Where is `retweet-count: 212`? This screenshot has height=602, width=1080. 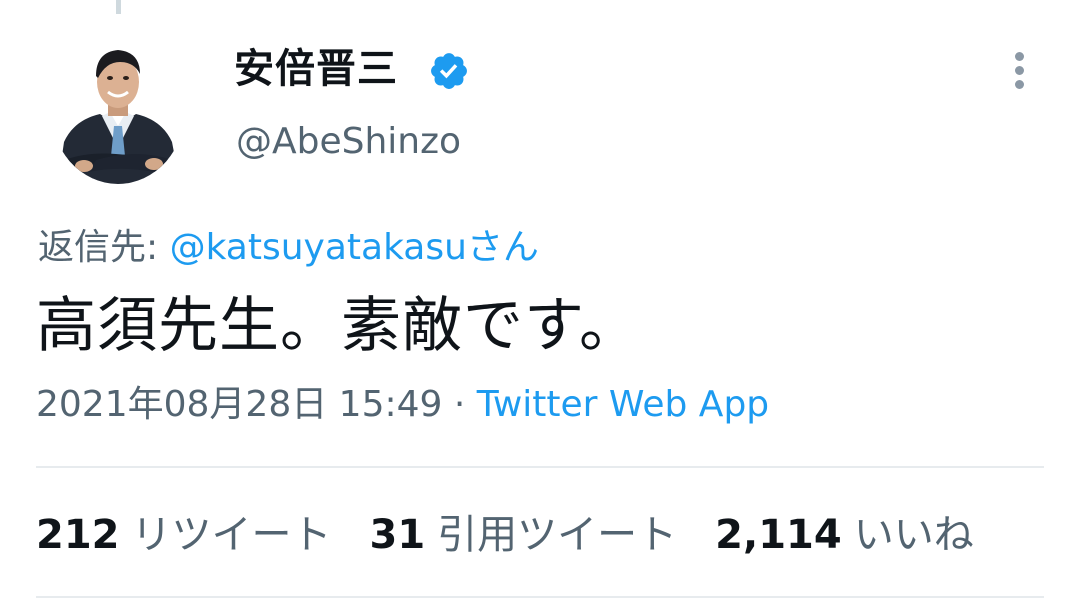 retweet-count: 212 is located at coordinates (78, 535).